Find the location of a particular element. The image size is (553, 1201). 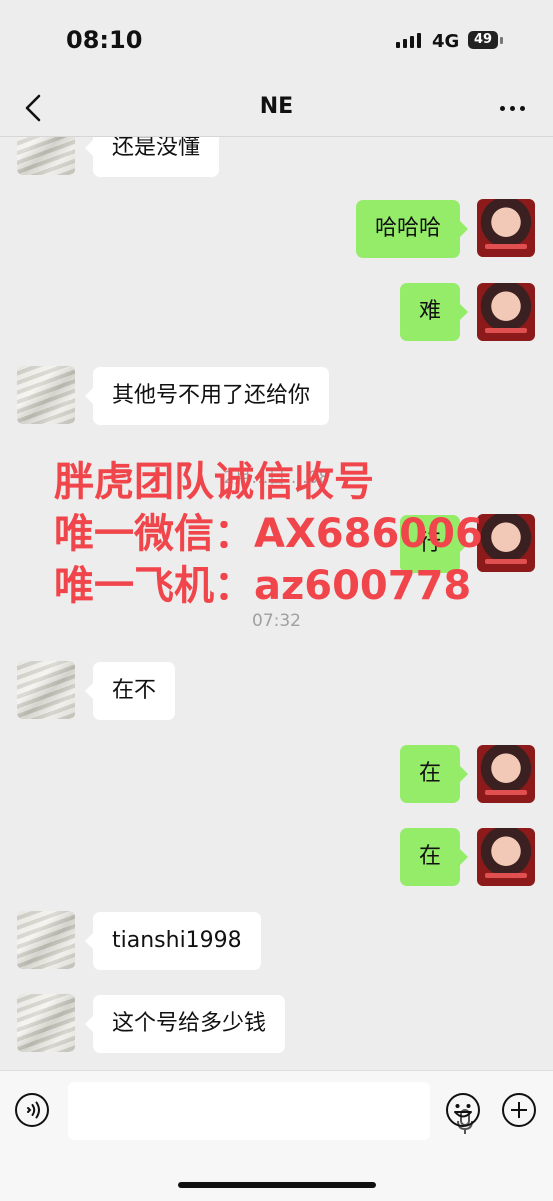

cellular-signal-icon is located at coordinates (408, 40).